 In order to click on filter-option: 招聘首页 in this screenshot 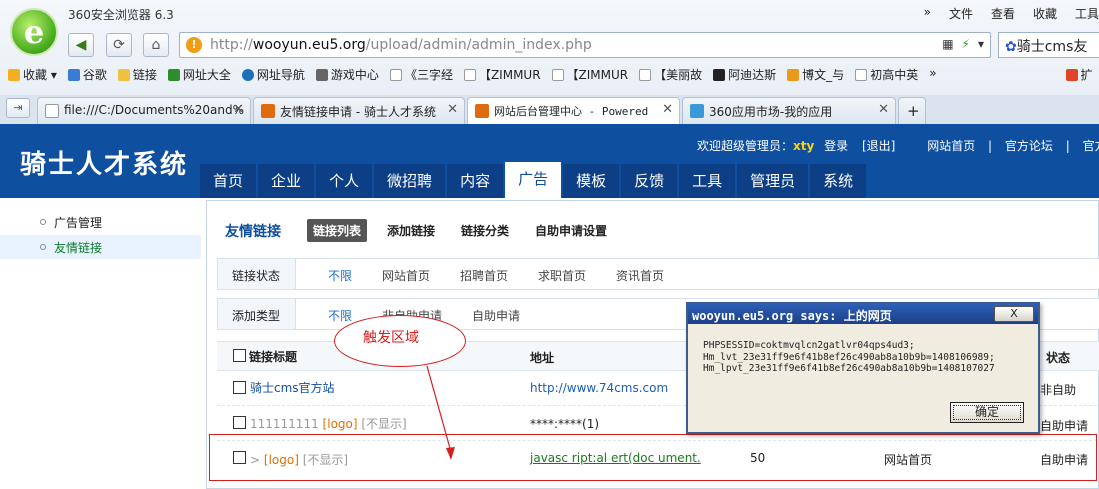, I will do `click(484, 275)`.